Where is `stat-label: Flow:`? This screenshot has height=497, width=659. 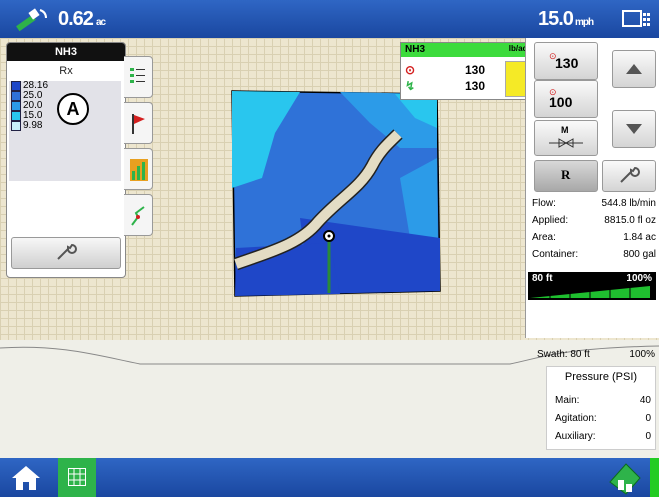
stat-label: Flow: is located at coordinates (544, 203).